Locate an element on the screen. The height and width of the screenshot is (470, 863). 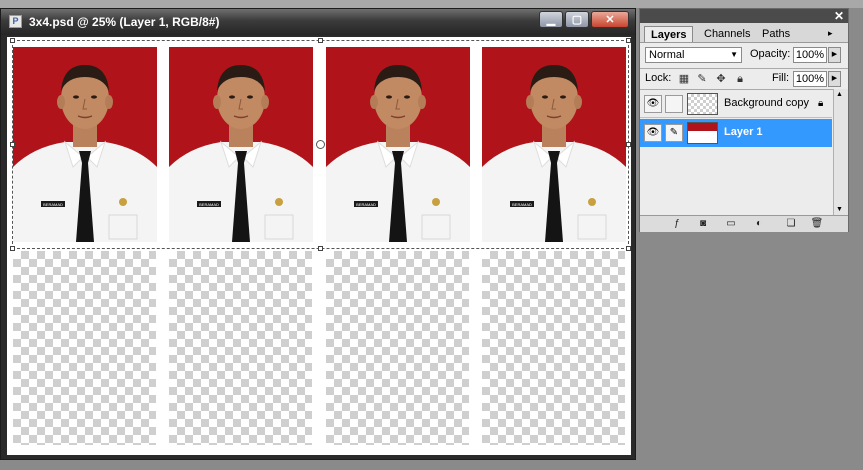
opacity-input: 100% is located at coordinates (810, 55).